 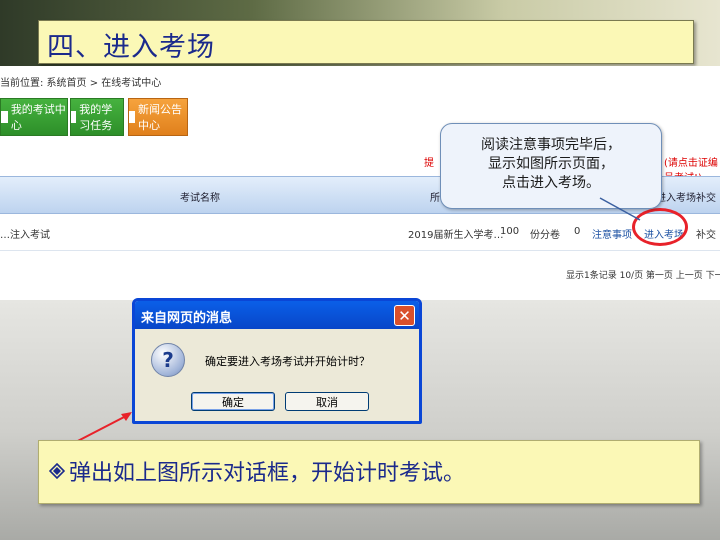 I want to click on cancel-button: 取消, so click(x=327, y=401).